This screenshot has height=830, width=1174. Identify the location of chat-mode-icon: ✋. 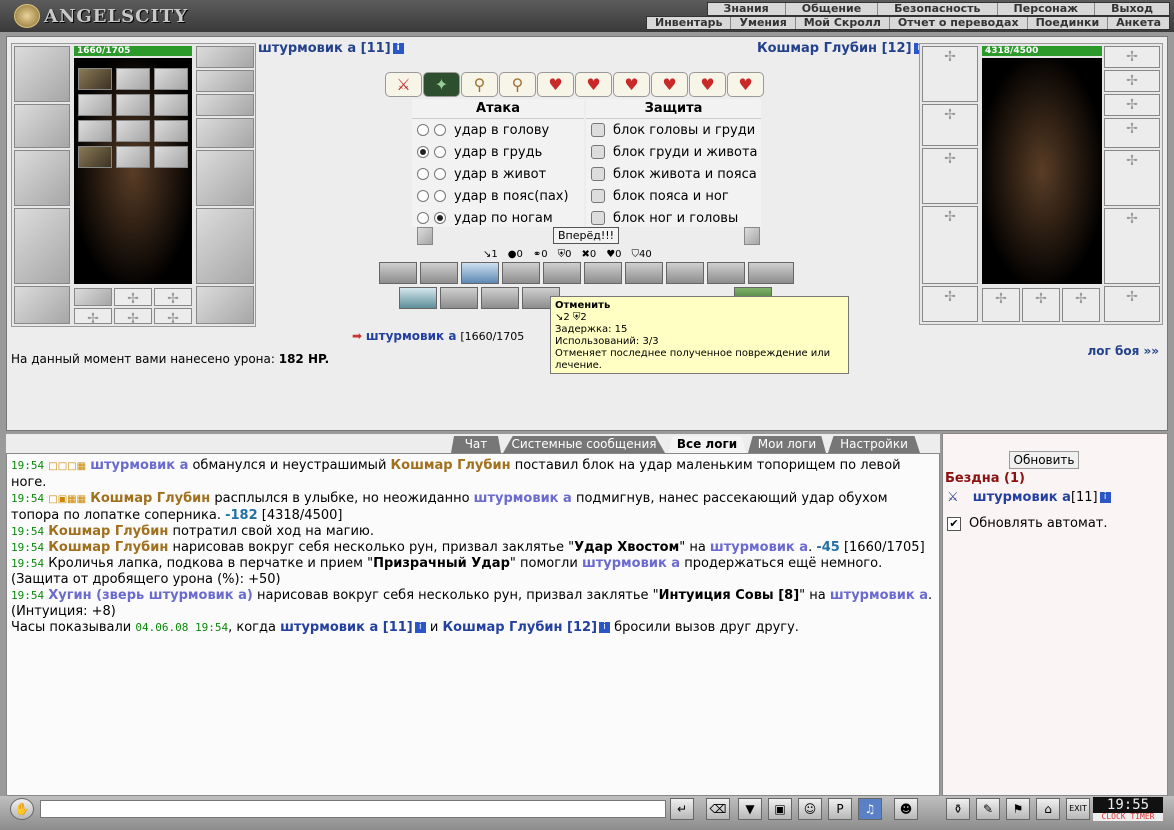
(22, 809).